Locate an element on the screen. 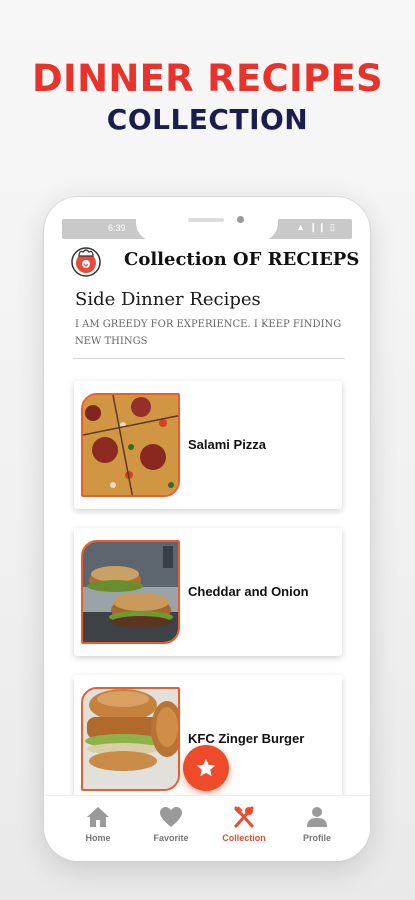 The width and height of the screenshot is (415, 900). recipe-name: KFC Zinger Burger is located at coordinates (246, 738).